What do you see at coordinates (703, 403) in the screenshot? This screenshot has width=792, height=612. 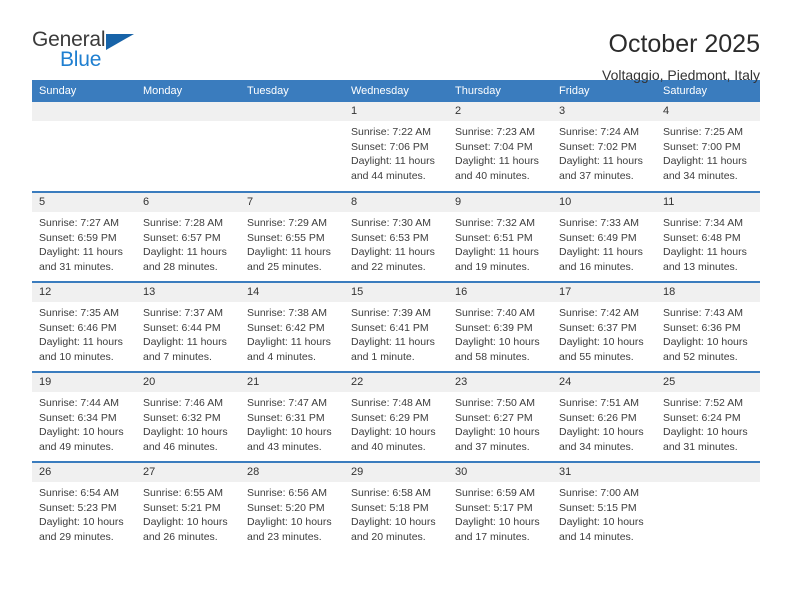 I see `sunrise-text: Sunrise: 7:52 AM` at bounding box center [703, 403].